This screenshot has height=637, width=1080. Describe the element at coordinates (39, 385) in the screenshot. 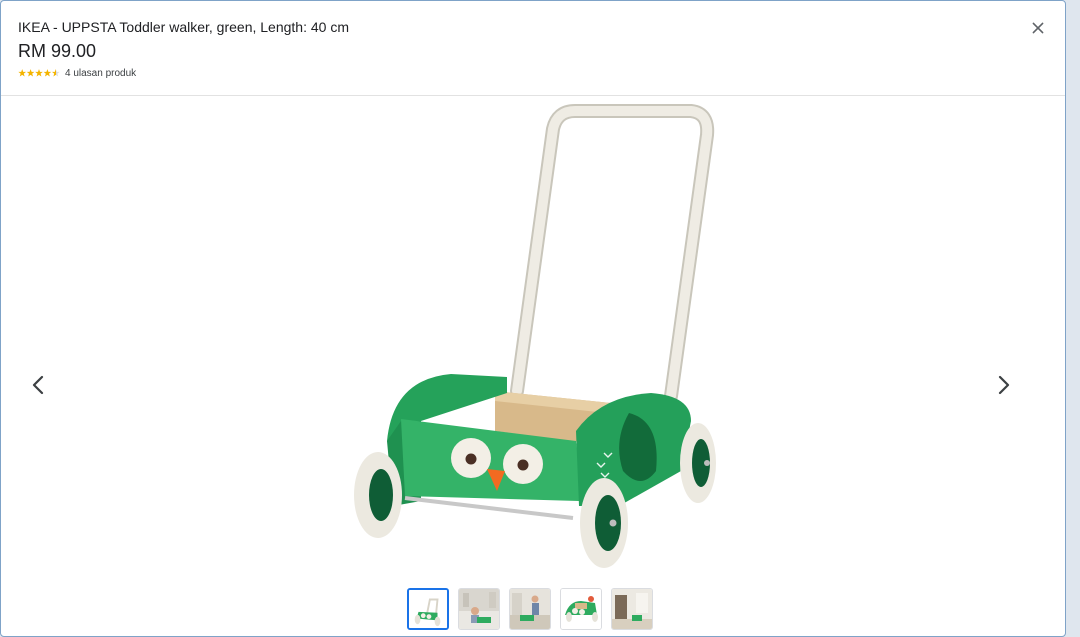

I see `chevron-left-icon` at that location.